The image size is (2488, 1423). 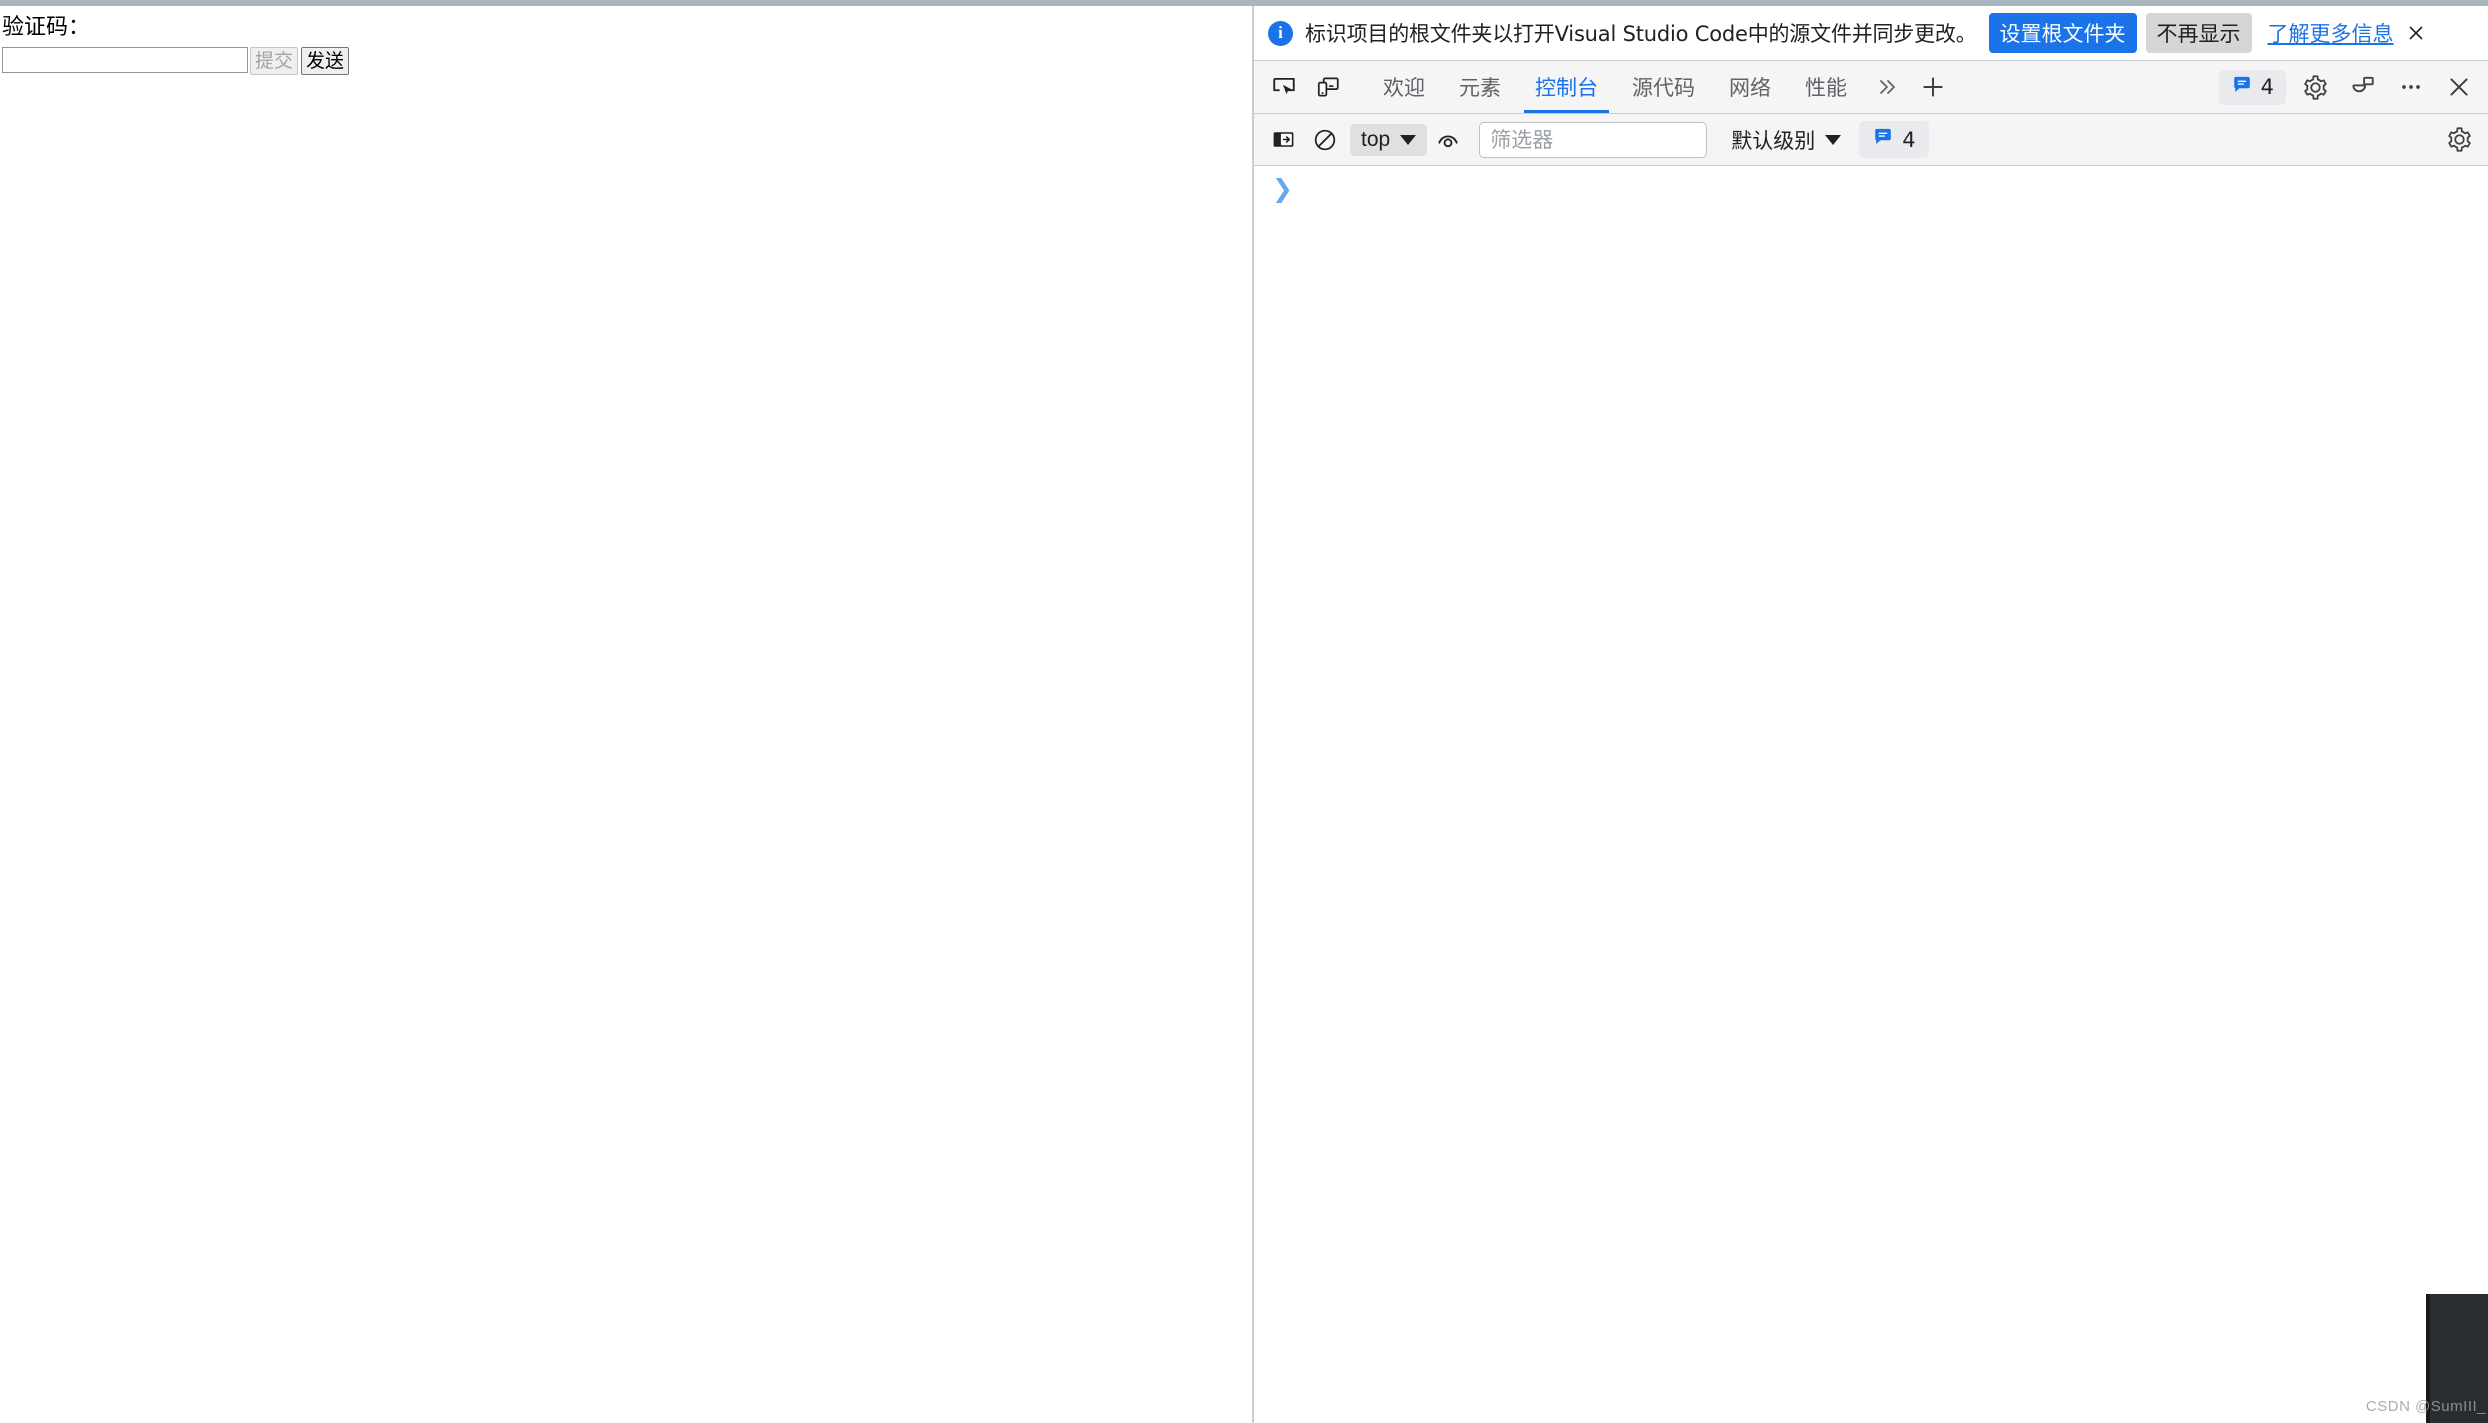 I want to click on tab-network: 网络, so click(x=1750, y=87).